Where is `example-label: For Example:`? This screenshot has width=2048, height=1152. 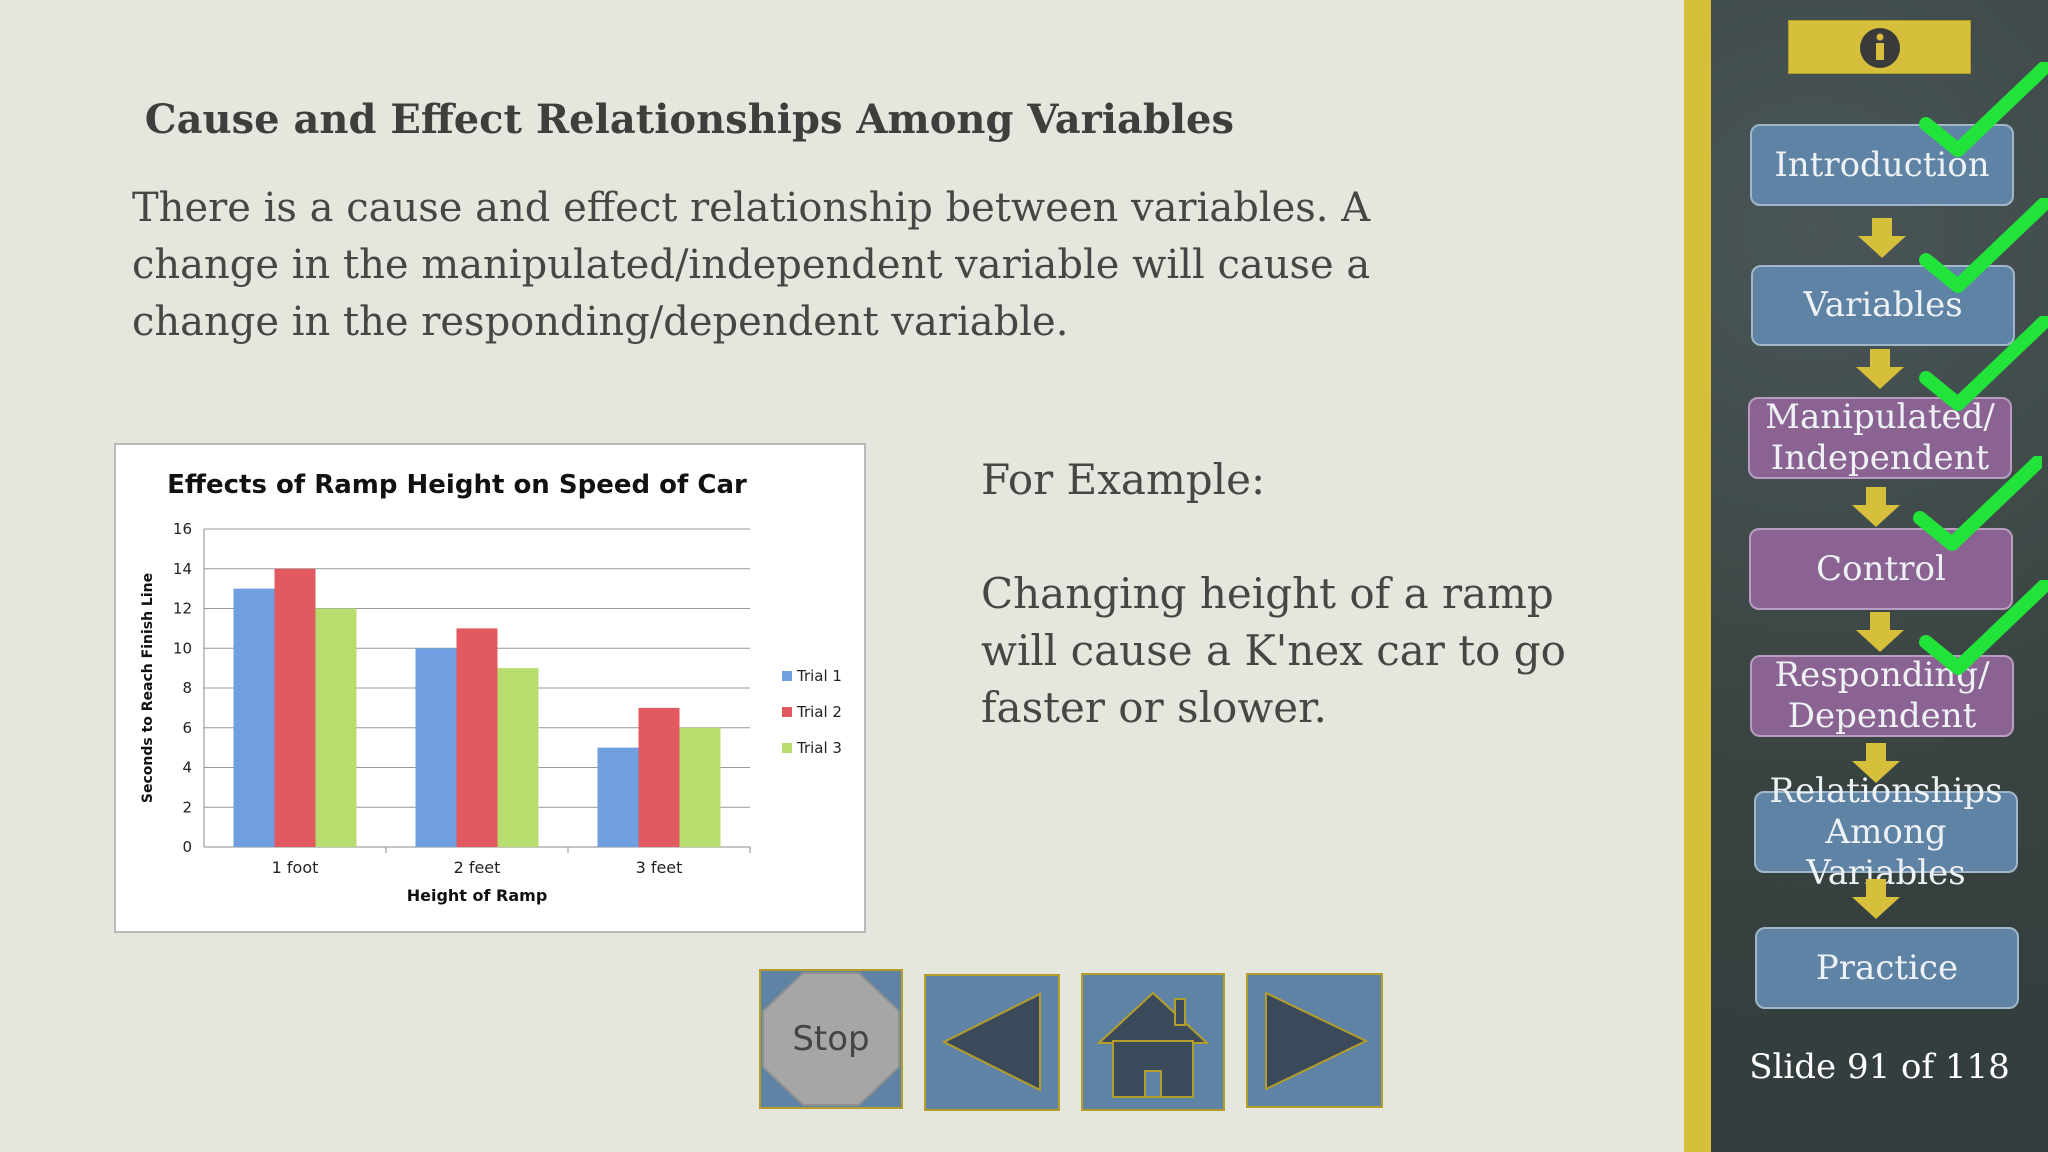
example-label: For Example: is located at coordinates (1123, 479).